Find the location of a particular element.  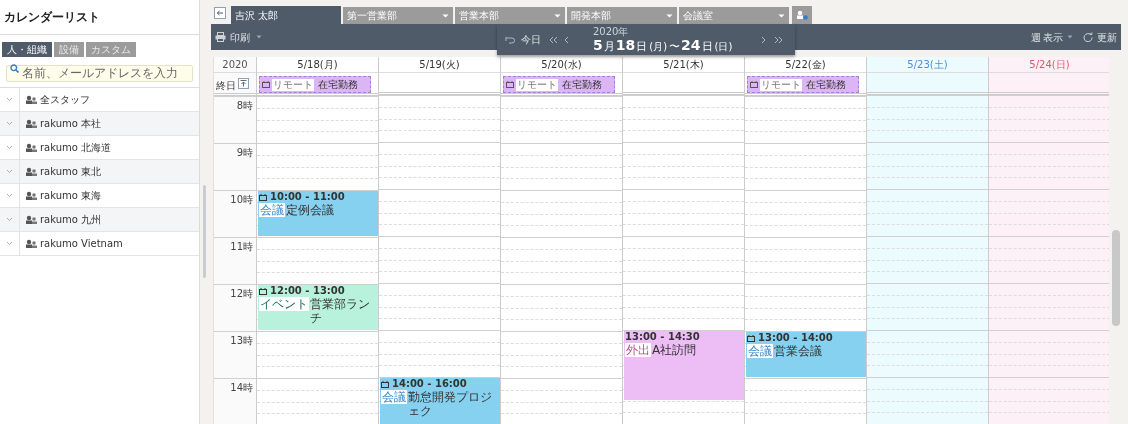

print-button: 印刷 is located at coordinates (238, 37).